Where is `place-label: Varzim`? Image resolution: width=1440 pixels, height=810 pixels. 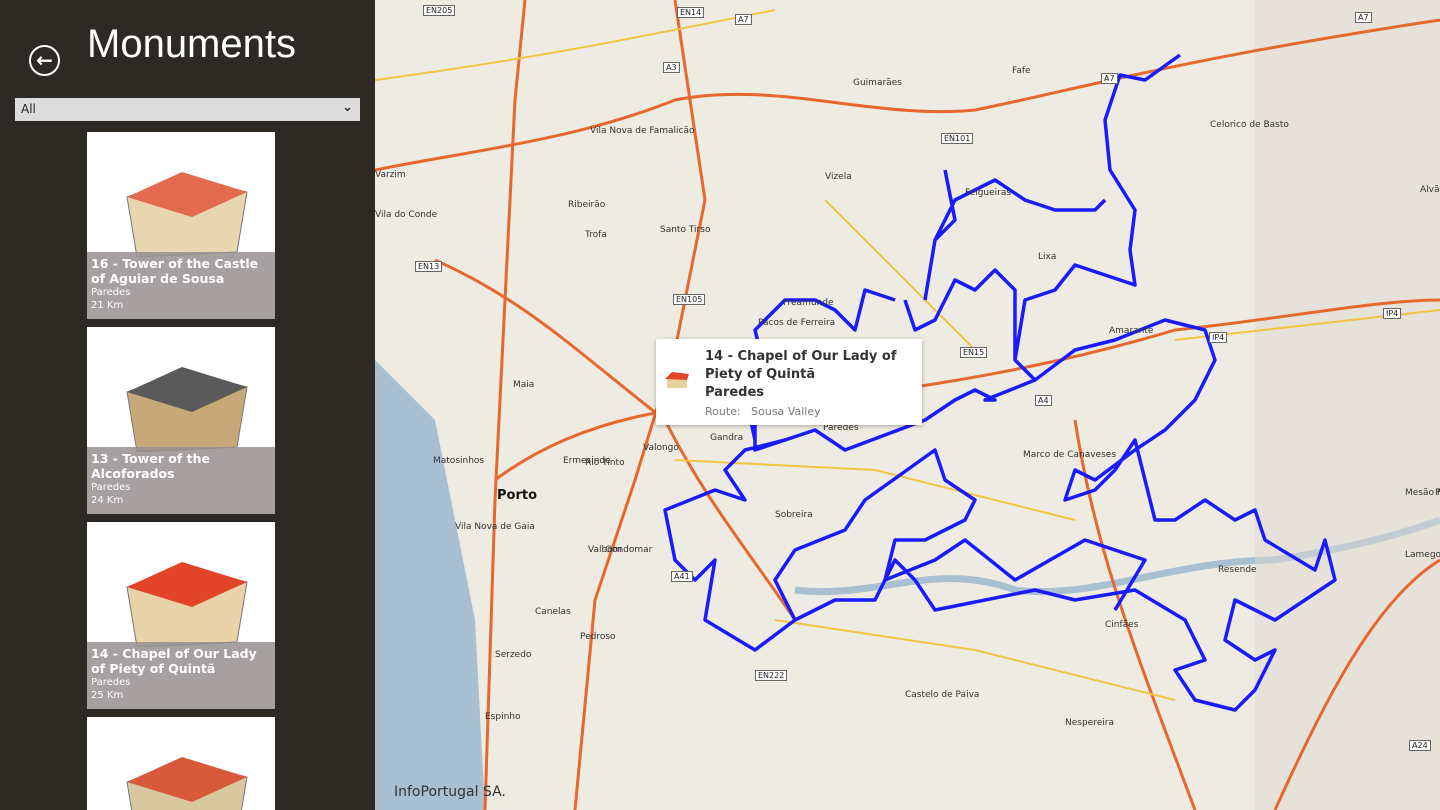
place-label: Varzim is located at coordinates (390, 175).